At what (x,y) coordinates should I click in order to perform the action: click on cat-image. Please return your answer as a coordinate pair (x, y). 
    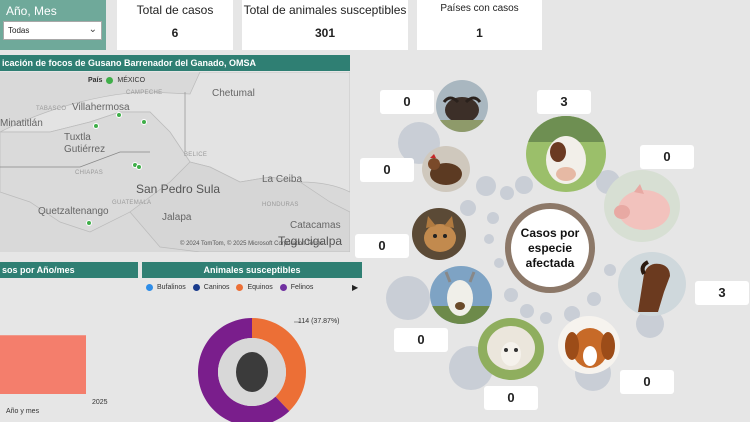
    Looking at the image, I should click on (439, 234).